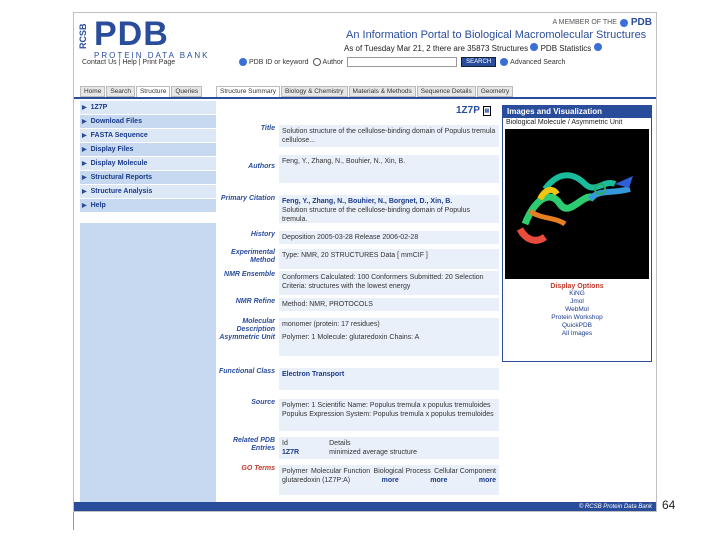  I want to click on related-id-col: Id 1Z7R, so click(291, 448).